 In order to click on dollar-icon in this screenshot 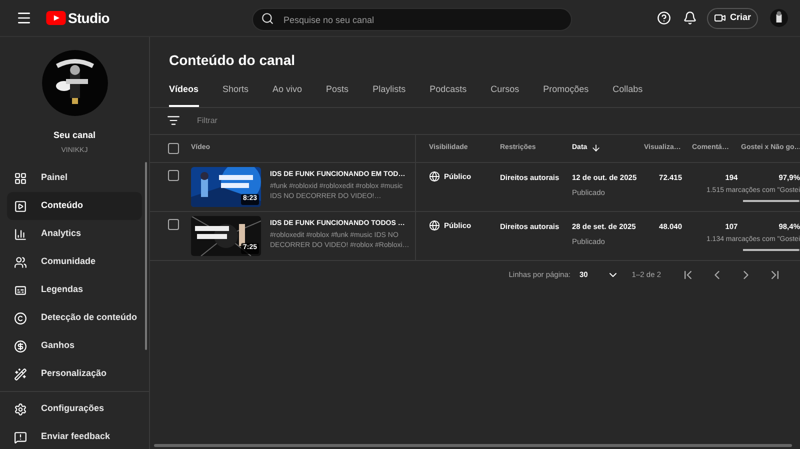, I will do `click(20, 346)`.